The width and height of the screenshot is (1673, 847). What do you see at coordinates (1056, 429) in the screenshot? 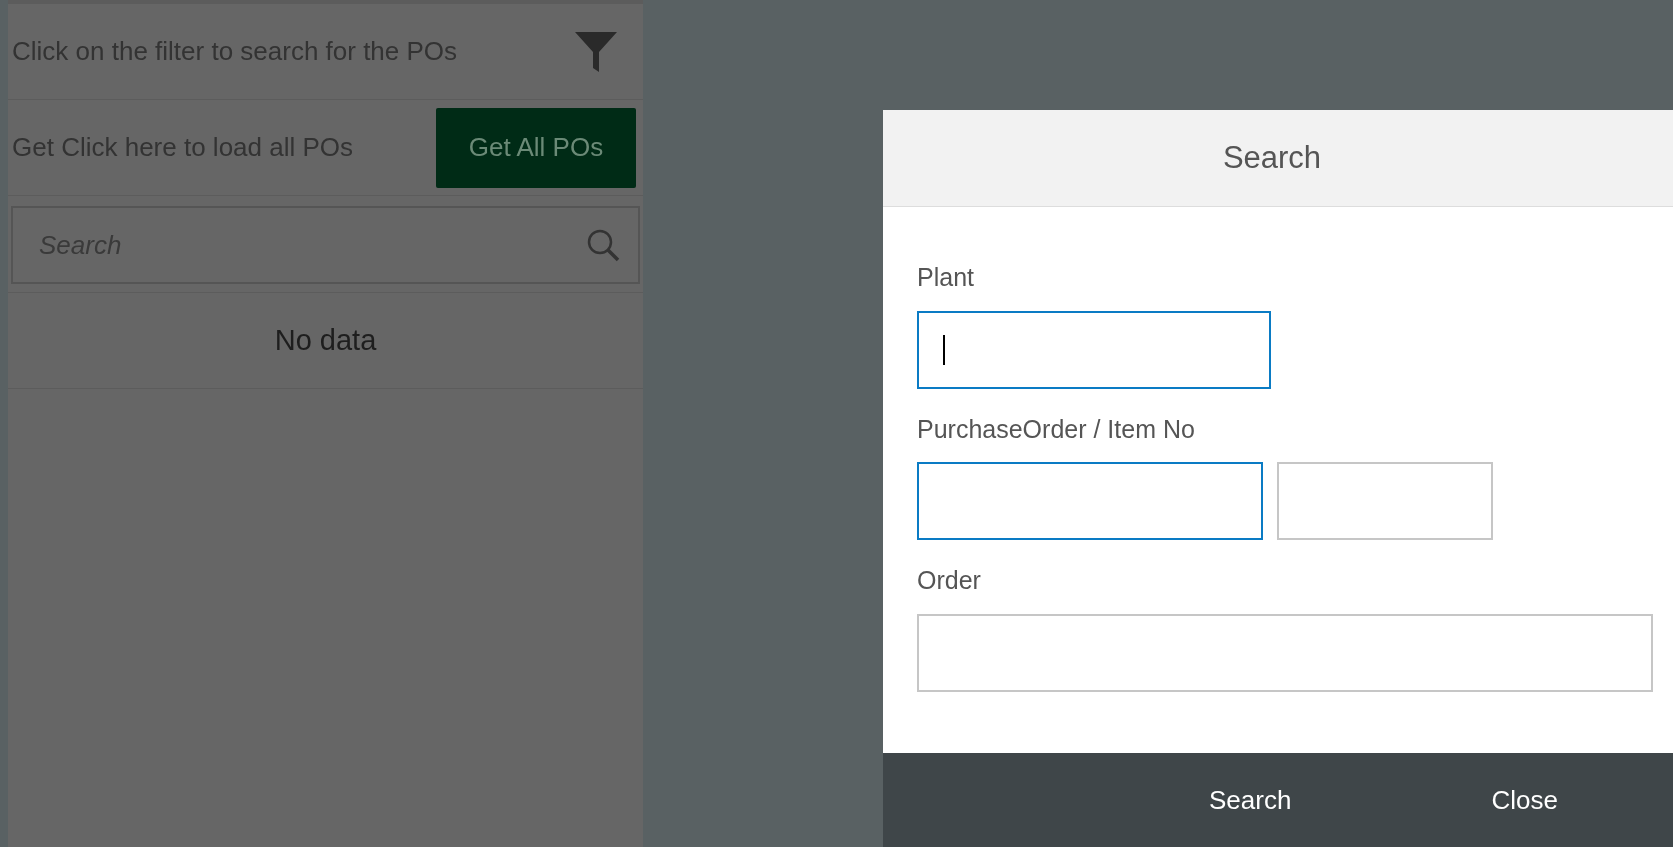
I see `field-label: PurchaseOrder / Item No` at bounding box center [1056, 429].